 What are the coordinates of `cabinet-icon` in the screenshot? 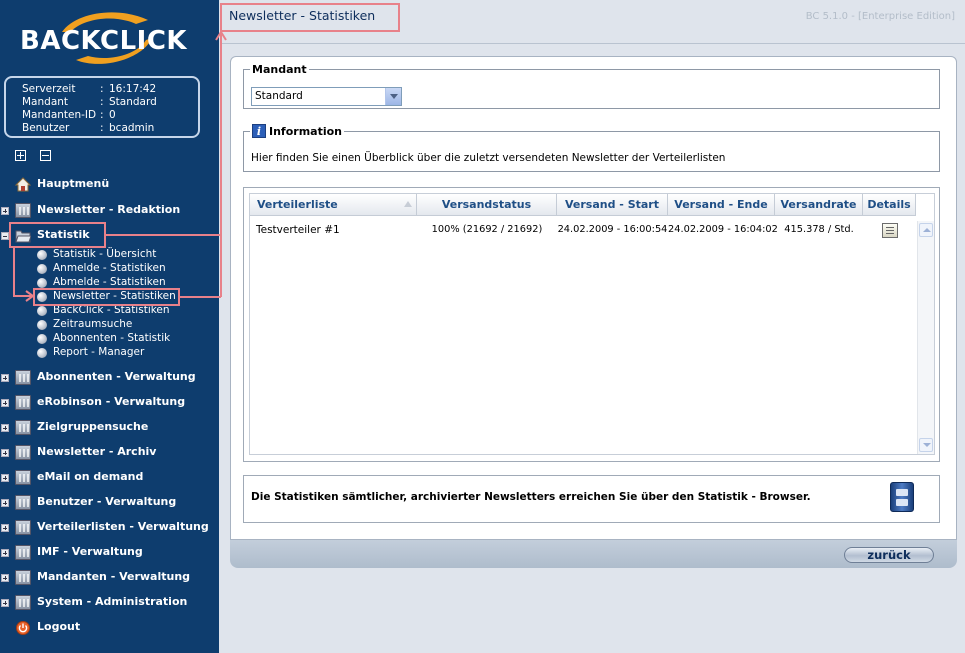 It's located at (902, 497).